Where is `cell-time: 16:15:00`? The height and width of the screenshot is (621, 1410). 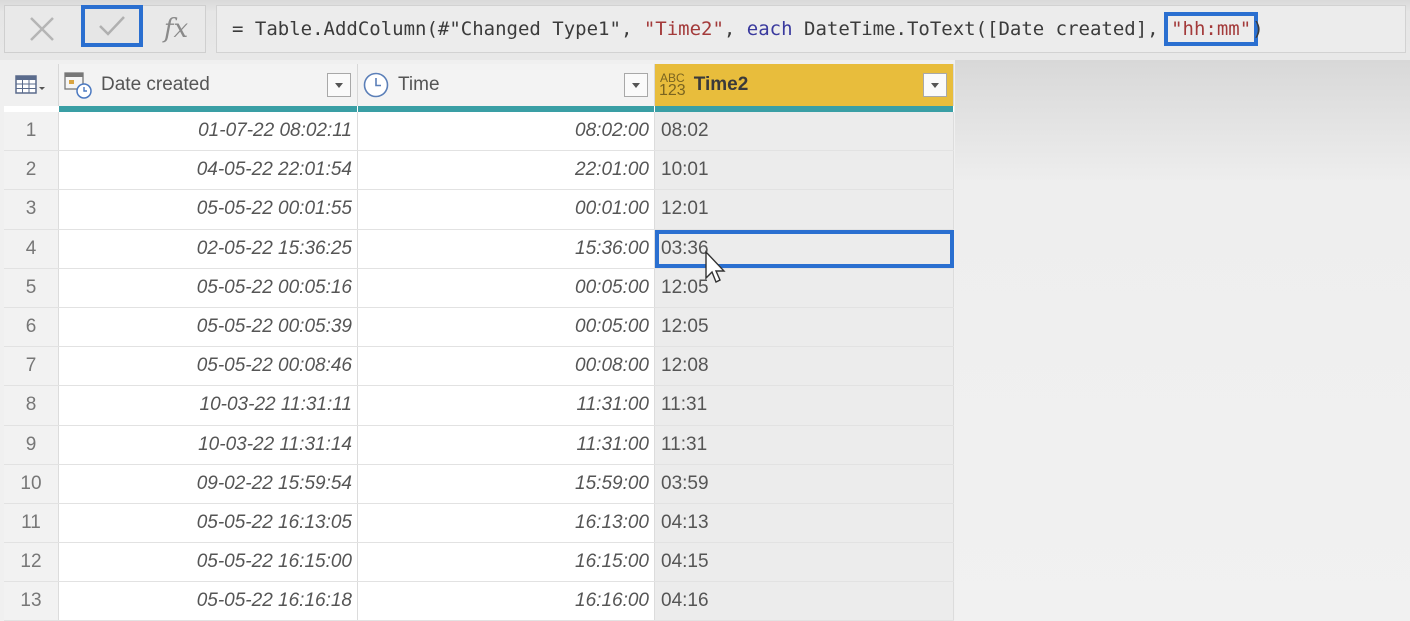
cell-time: 16:15:00 is located at coordinates (506, 562).